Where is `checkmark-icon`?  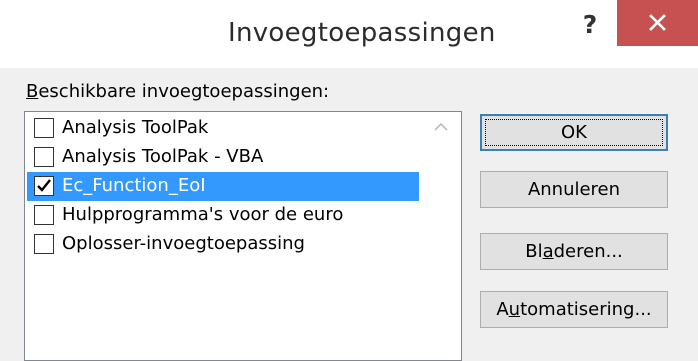 checkmark-icon is located at coordinates (44, 185).